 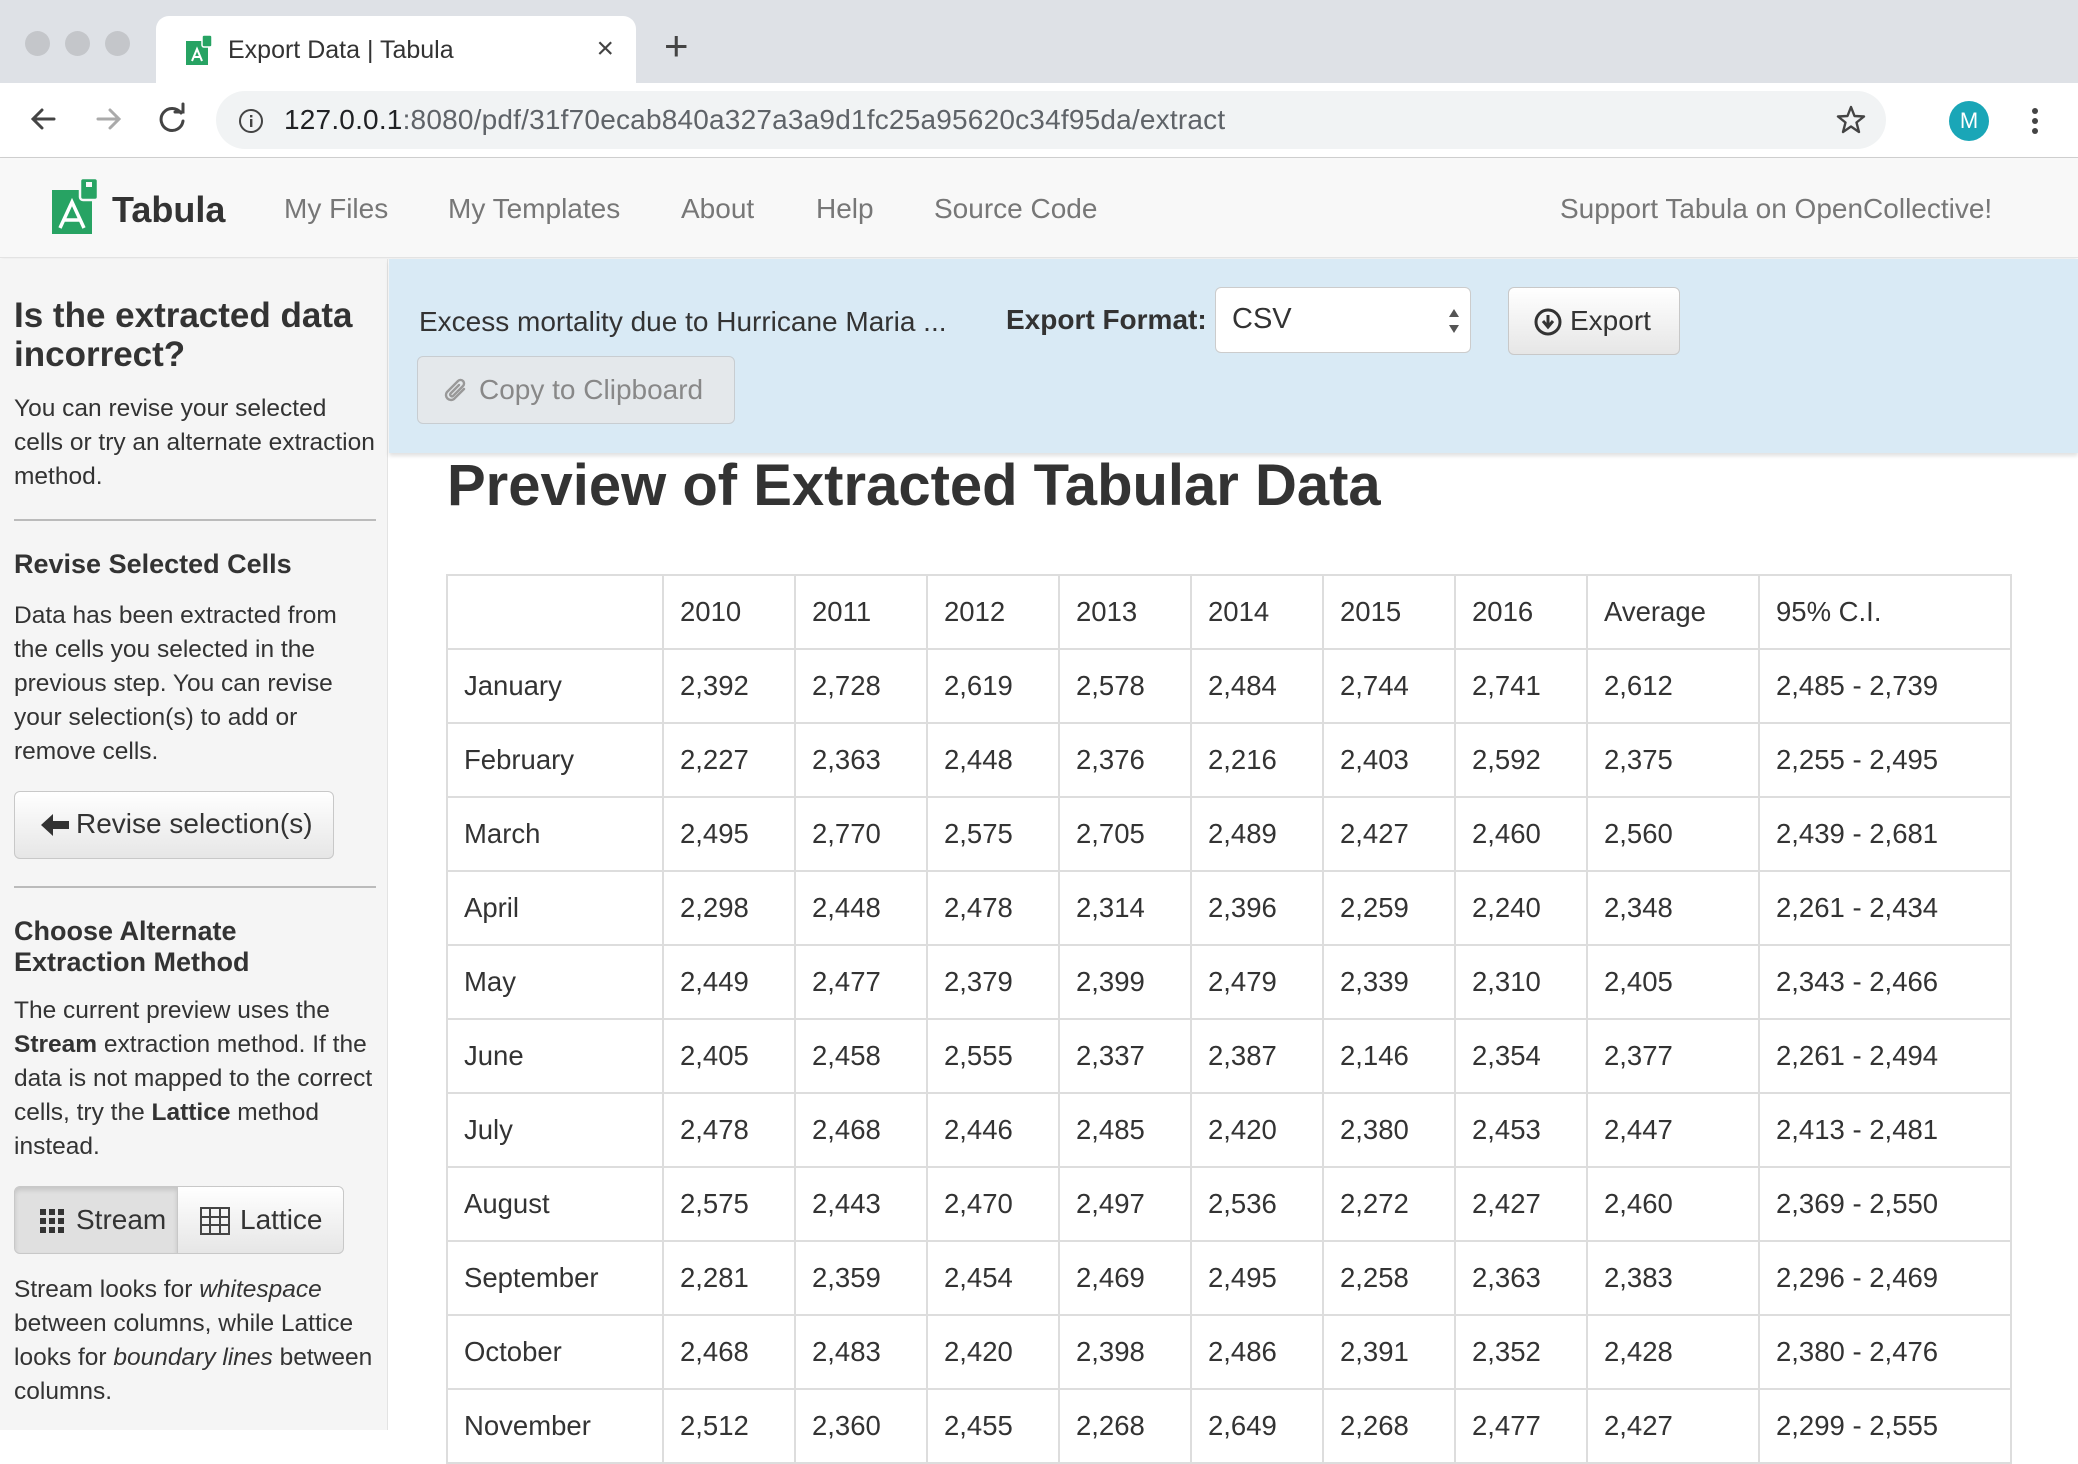 I want to click on info-icon, so click(x=251, y=121).